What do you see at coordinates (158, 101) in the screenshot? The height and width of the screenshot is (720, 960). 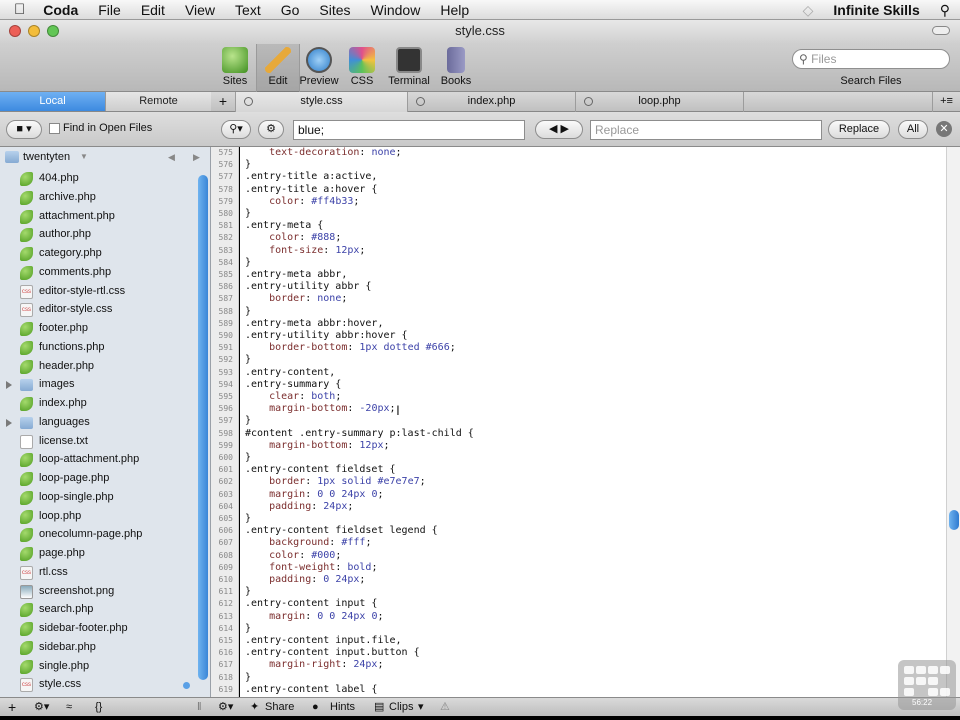 I see `tab-remote: Remote` at bounding box center [158, 101].